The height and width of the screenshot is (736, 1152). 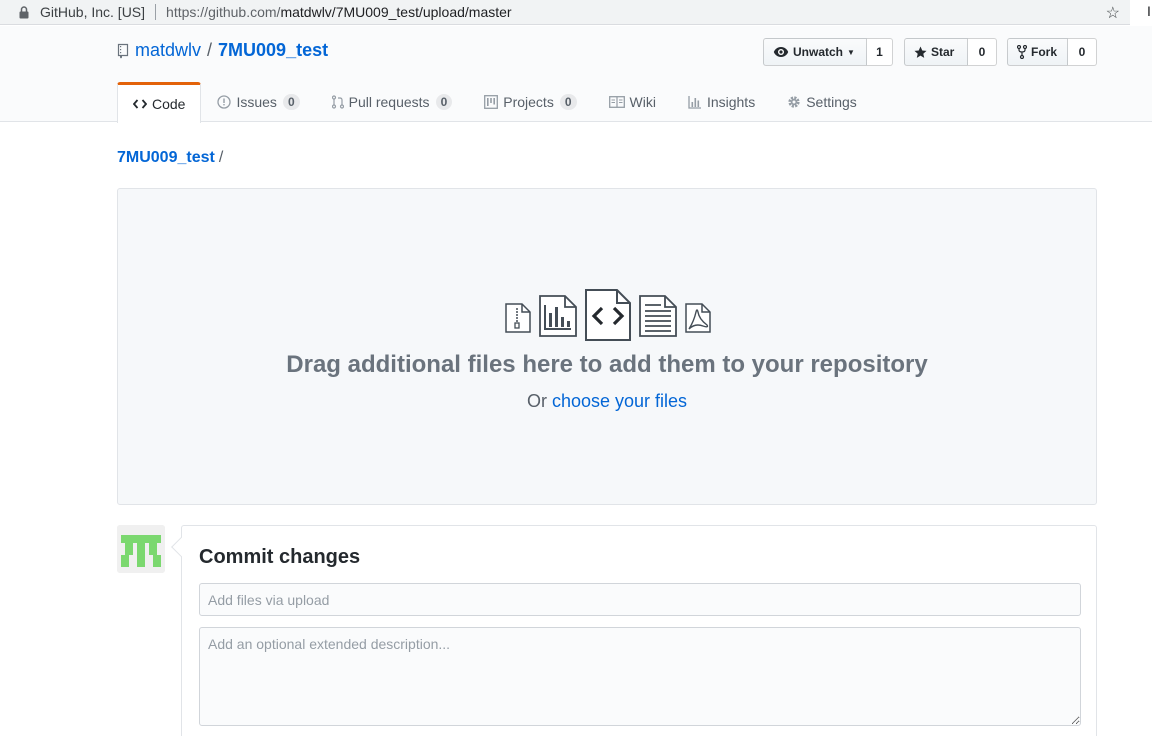 I want to click on fork-count: 0, so click(x=1082, y=52).